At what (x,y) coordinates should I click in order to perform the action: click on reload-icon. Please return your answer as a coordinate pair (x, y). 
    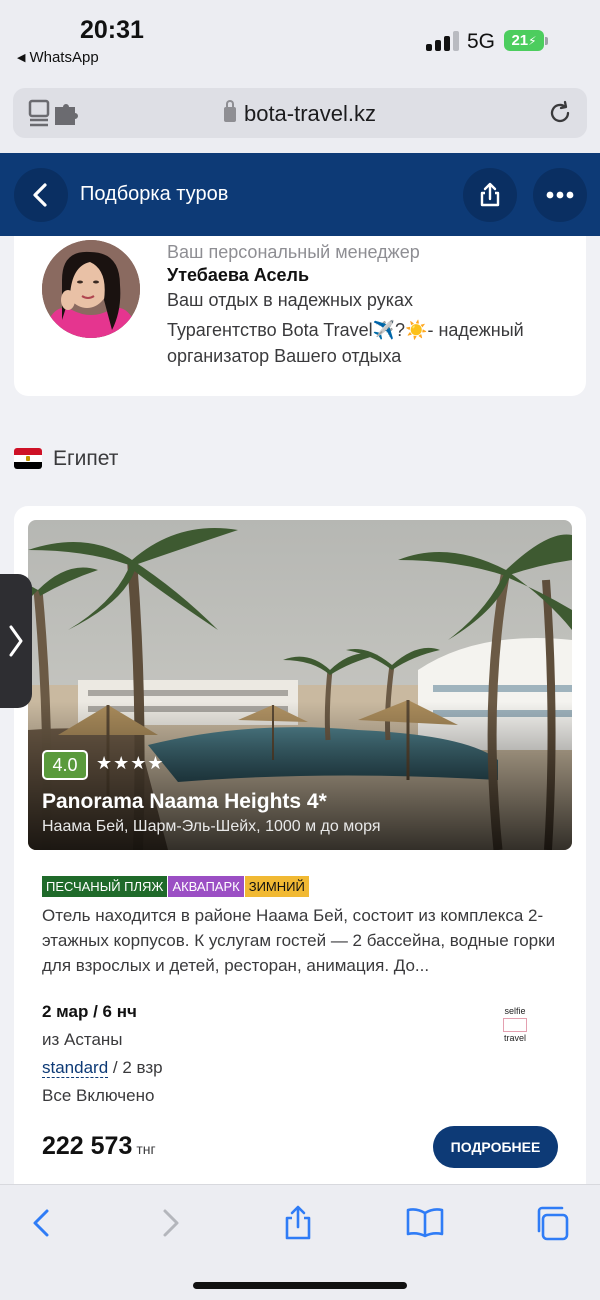
    Looking at the image, I should click on (560, 113).